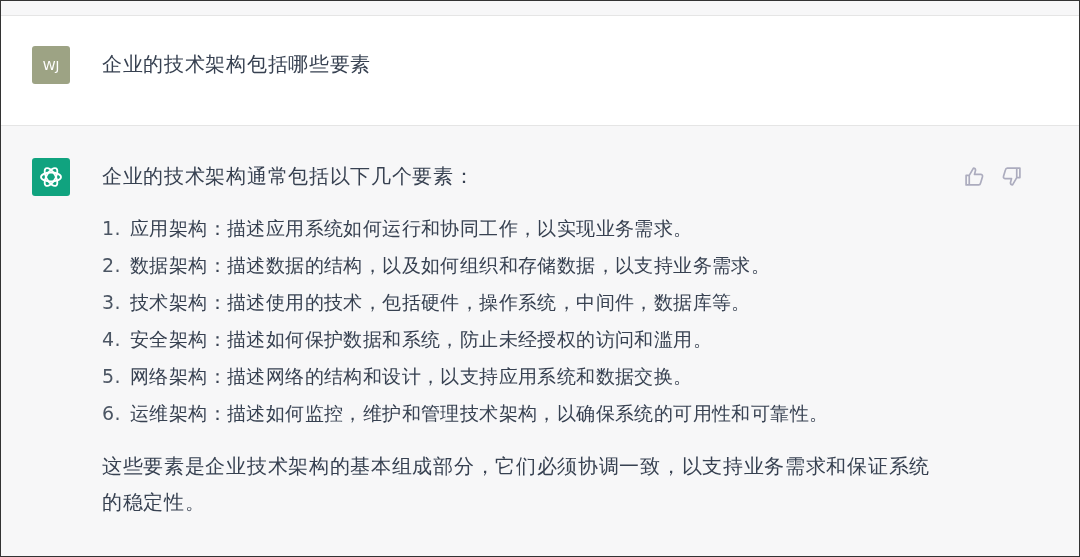 The width and height of the screenshot is (1080, 557). What do you see at coordinates (112, 228) in the screenshot?
I see `list-number: 1.` at bounding box center [112, 228].